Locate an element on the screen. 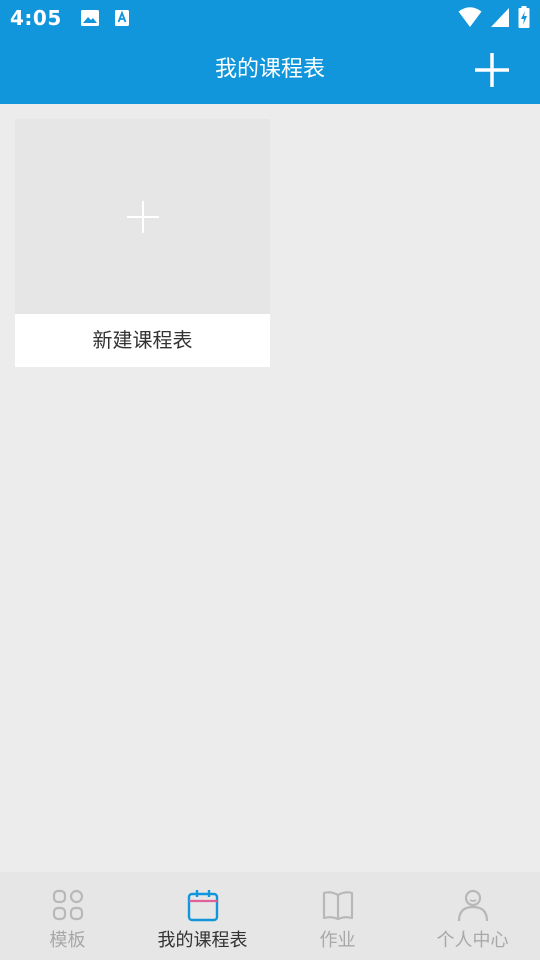  nav-item-templates: 模板 is located at coordinates (67, 916).